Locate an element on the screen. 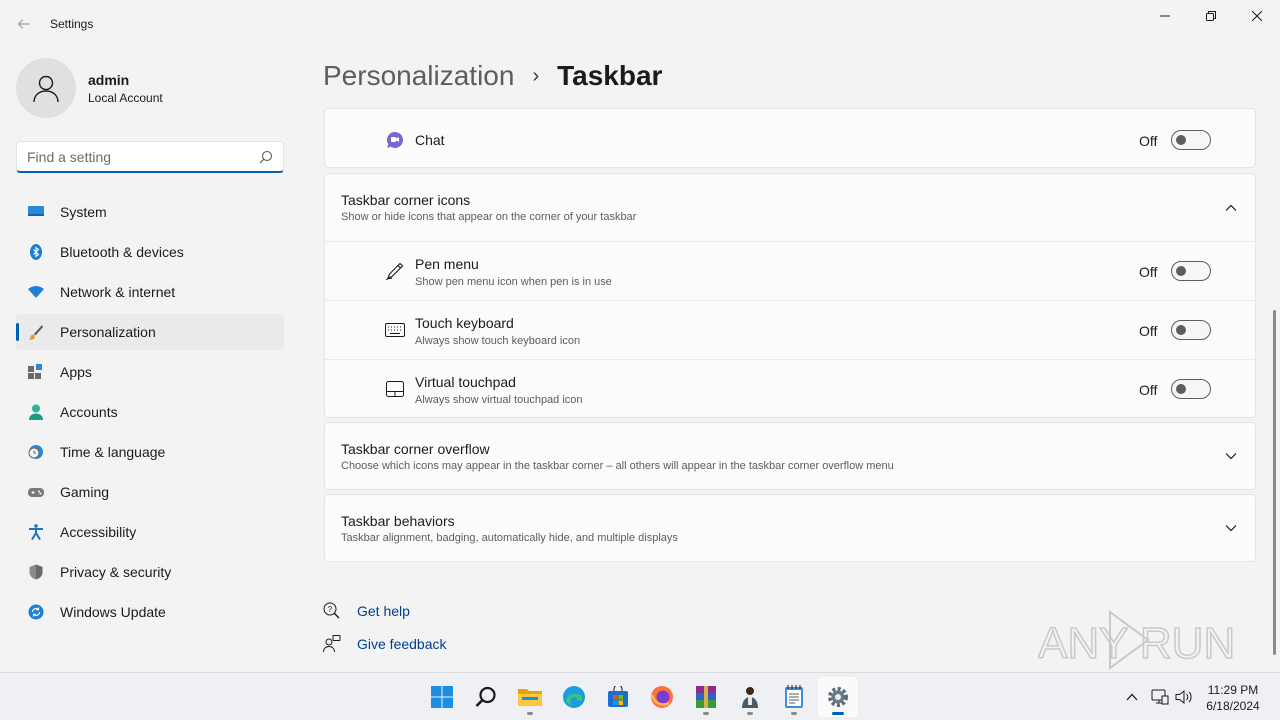  virtual-touchpad-state-label: Off is located at coordinates (1148, 390).